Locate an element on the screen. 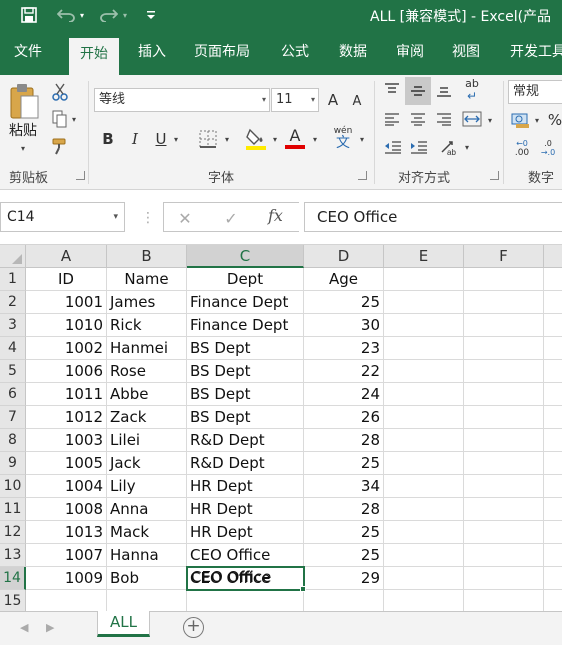  cell-age-row-9: 25 is located at coordinates (344, 463).